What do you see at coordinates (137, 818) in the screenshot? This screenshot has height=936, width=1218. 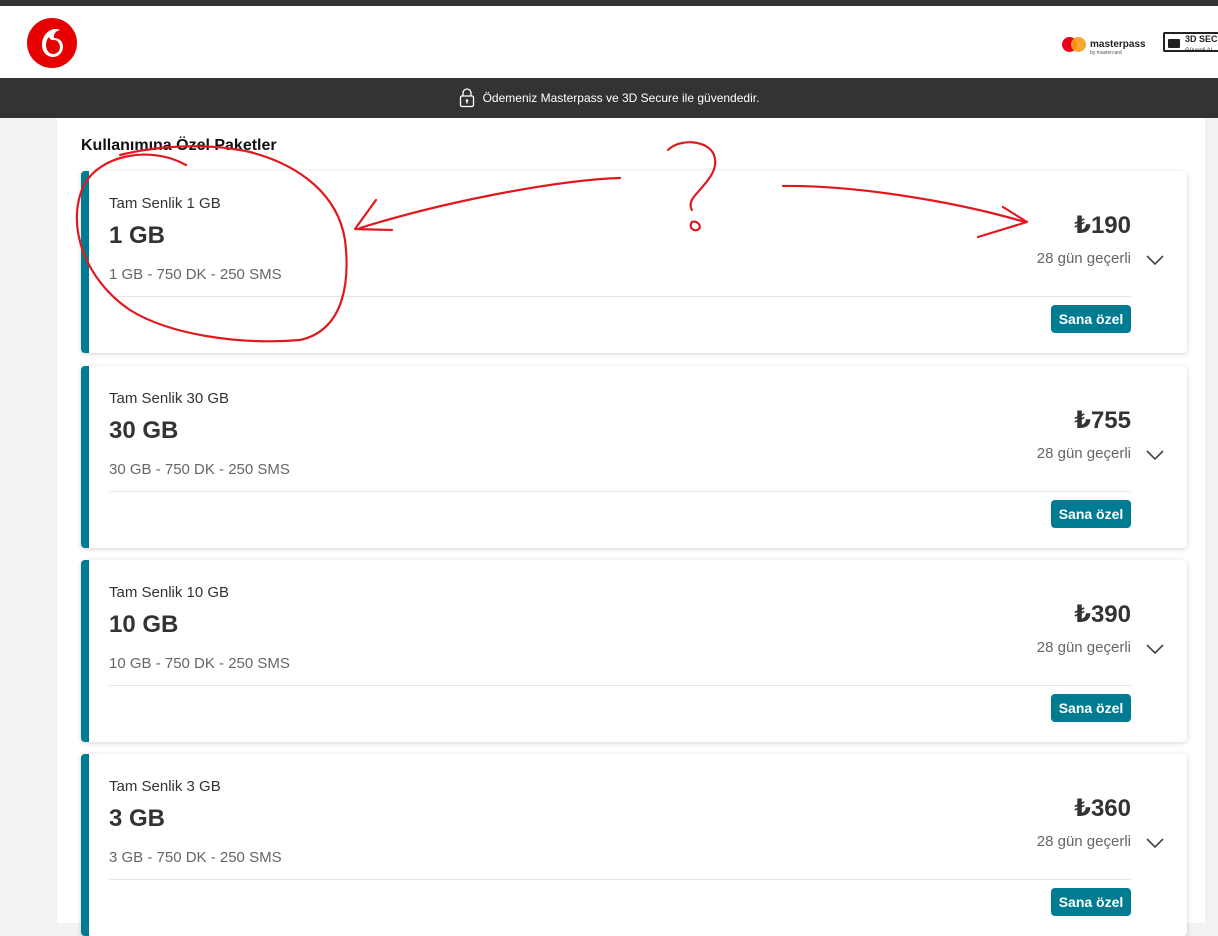 I see `package-size: 3 GB` at bounding box center [137, 818].